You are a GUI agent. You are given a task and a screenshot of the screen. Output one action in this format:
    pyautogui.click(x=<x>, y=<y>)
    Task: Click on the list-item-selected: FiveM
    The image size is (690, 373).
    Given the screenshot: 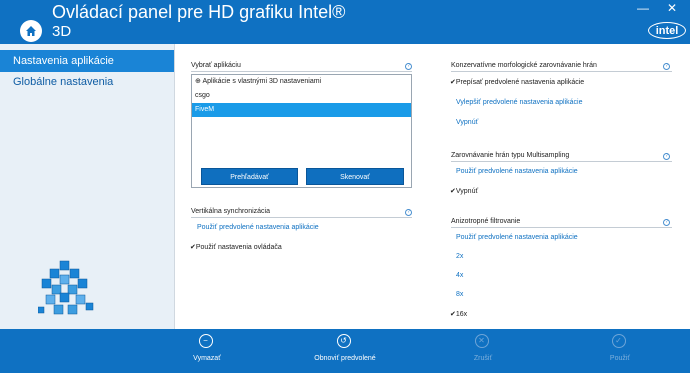 What is the action you would take?
    pyautogui.click(x=301, y=110)
    